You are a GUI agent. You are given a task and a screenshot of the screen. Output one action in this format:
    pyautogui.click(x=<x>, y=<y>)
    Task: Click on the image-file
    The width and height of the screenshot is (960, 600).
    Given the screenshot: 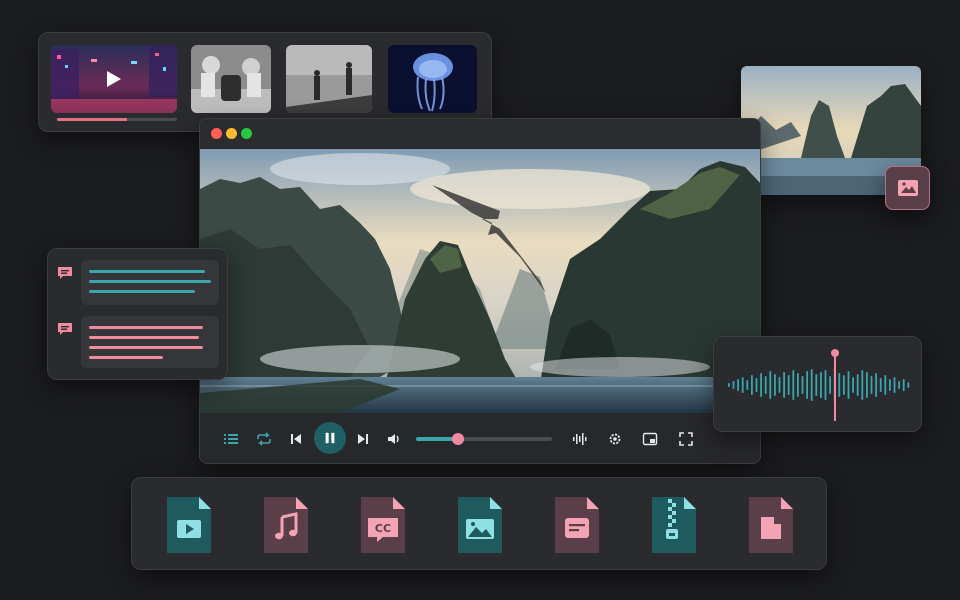 What is the action you would take?
    pyautogui.click(x=480, y=525)
    